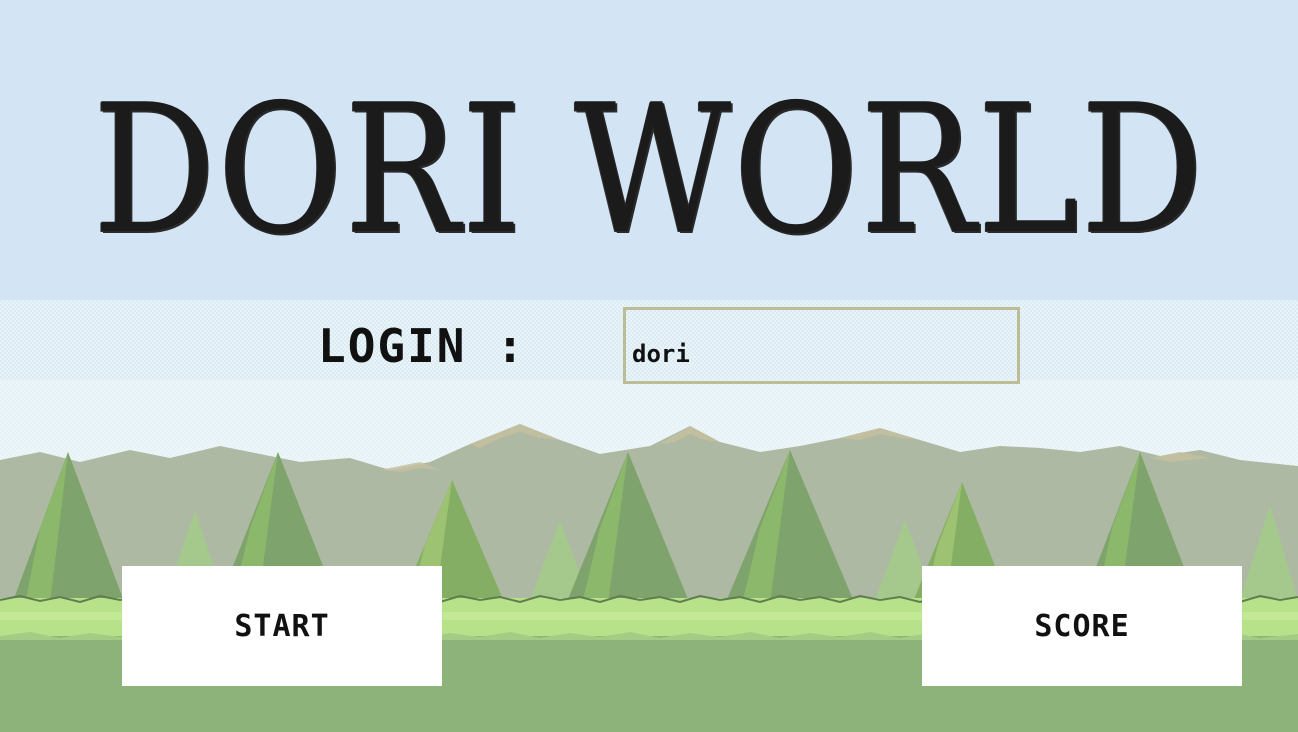 The width and height of the screenshot is (1298, 732). I want to click on score-button: SCORE, so click(1082, 626).